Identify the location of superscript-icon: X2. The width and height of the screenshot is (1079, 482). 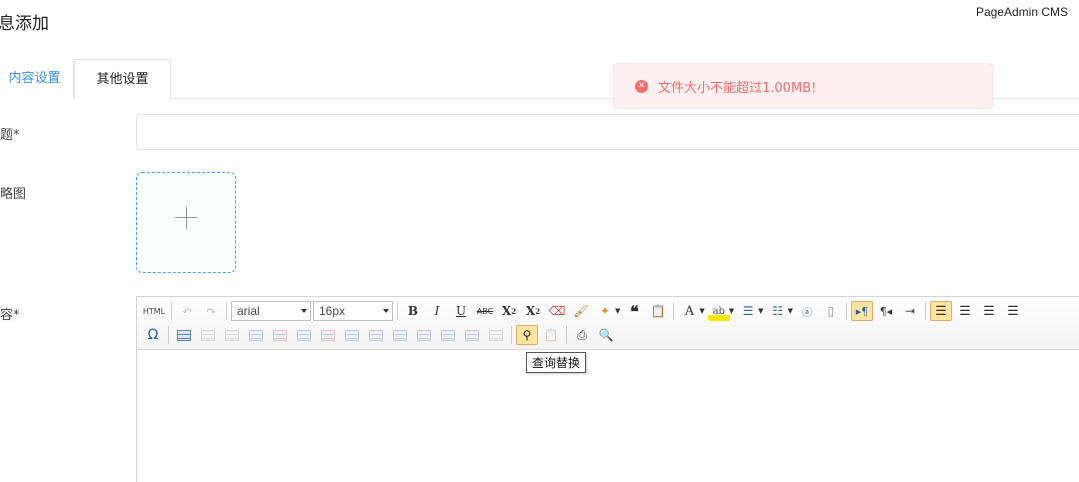
(509, 311).